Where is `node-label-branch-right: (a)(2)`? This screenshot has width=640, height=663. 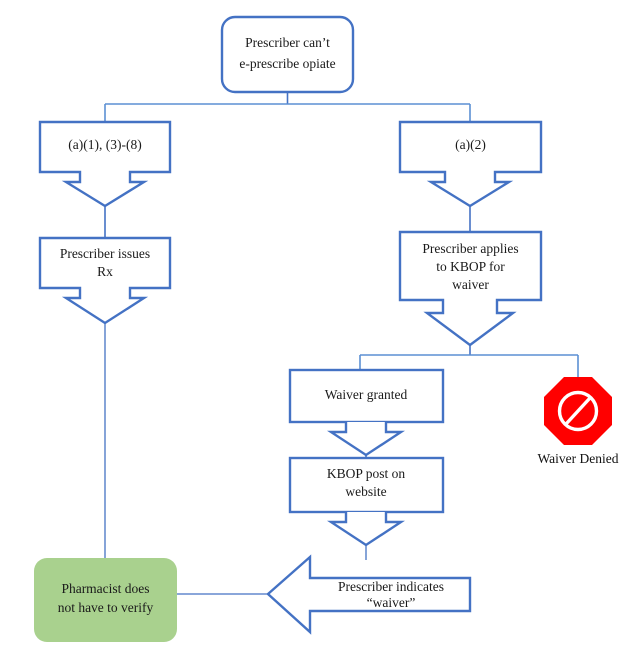 node-label-branch-right: (a)(2) is located at coordinates (470, 144).